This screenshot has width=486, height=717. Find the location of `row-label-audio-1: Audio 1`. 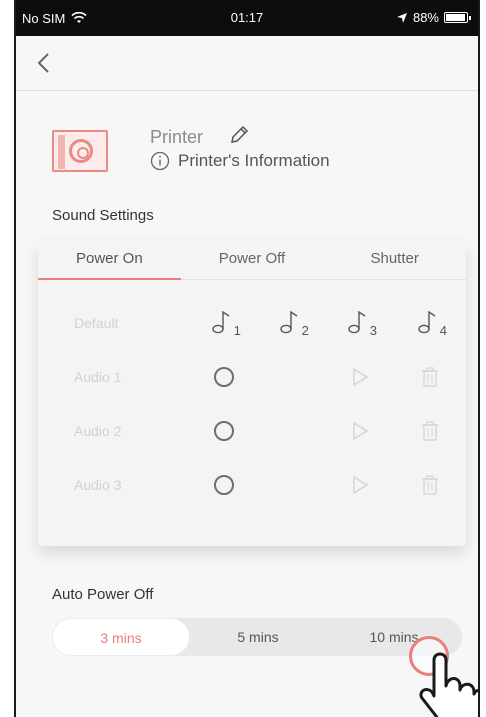

row-label-audio-1: Audio 1 is located at coordinates (98, 377).